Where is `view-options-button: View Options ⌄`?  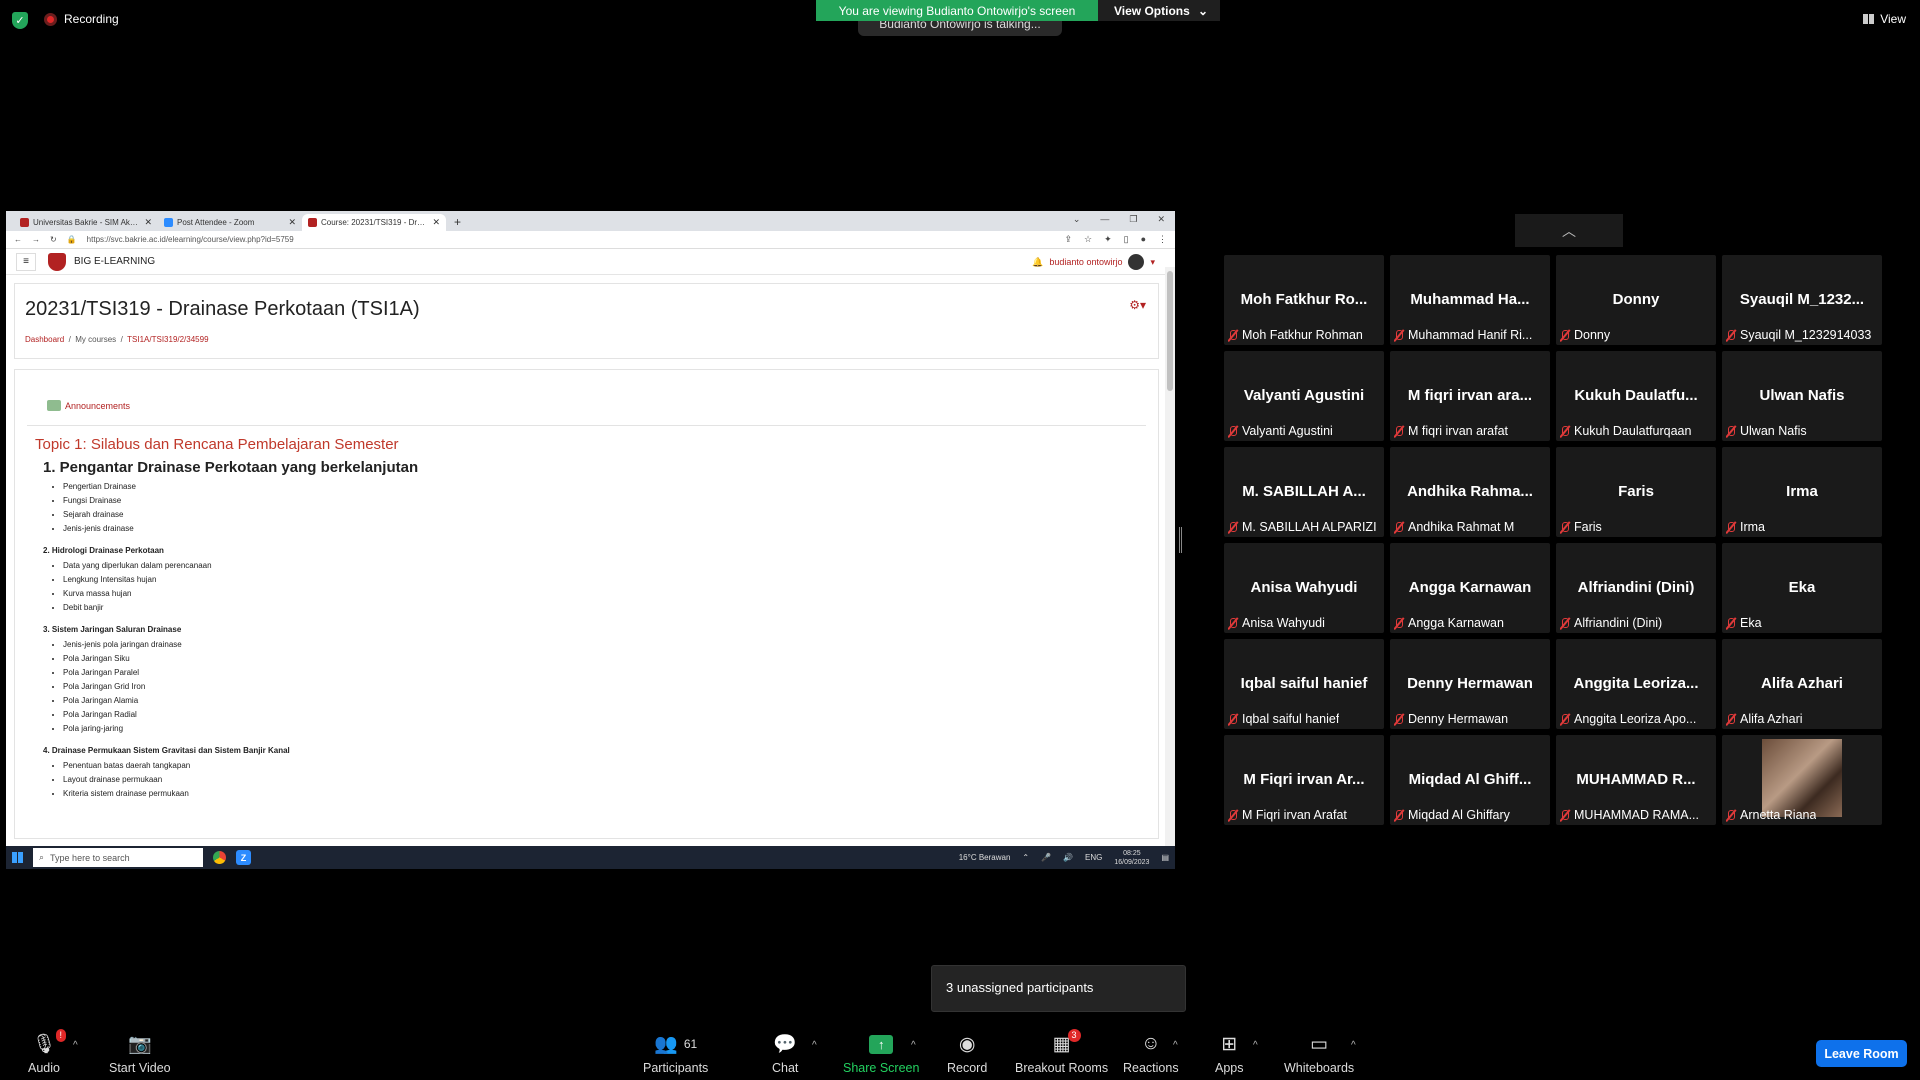 view-options-button: View Options ⌄ is located at coordinates (1159, 10).